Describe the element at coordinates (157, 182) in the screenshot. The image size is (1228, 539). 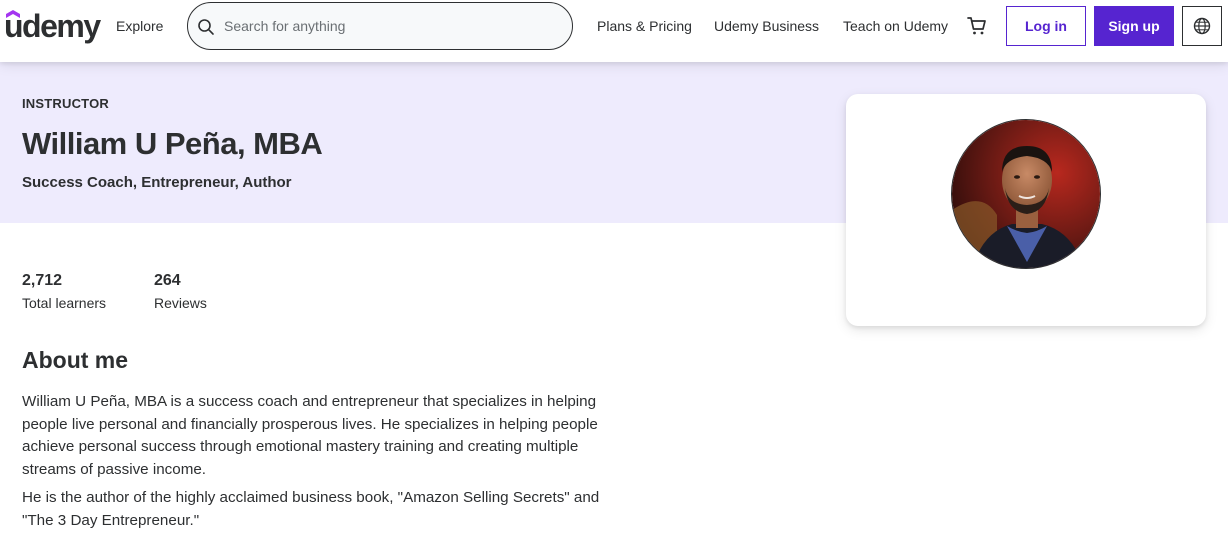
I see `instructor-headline: Success Coach, Entrepreneur, Author` at that location.